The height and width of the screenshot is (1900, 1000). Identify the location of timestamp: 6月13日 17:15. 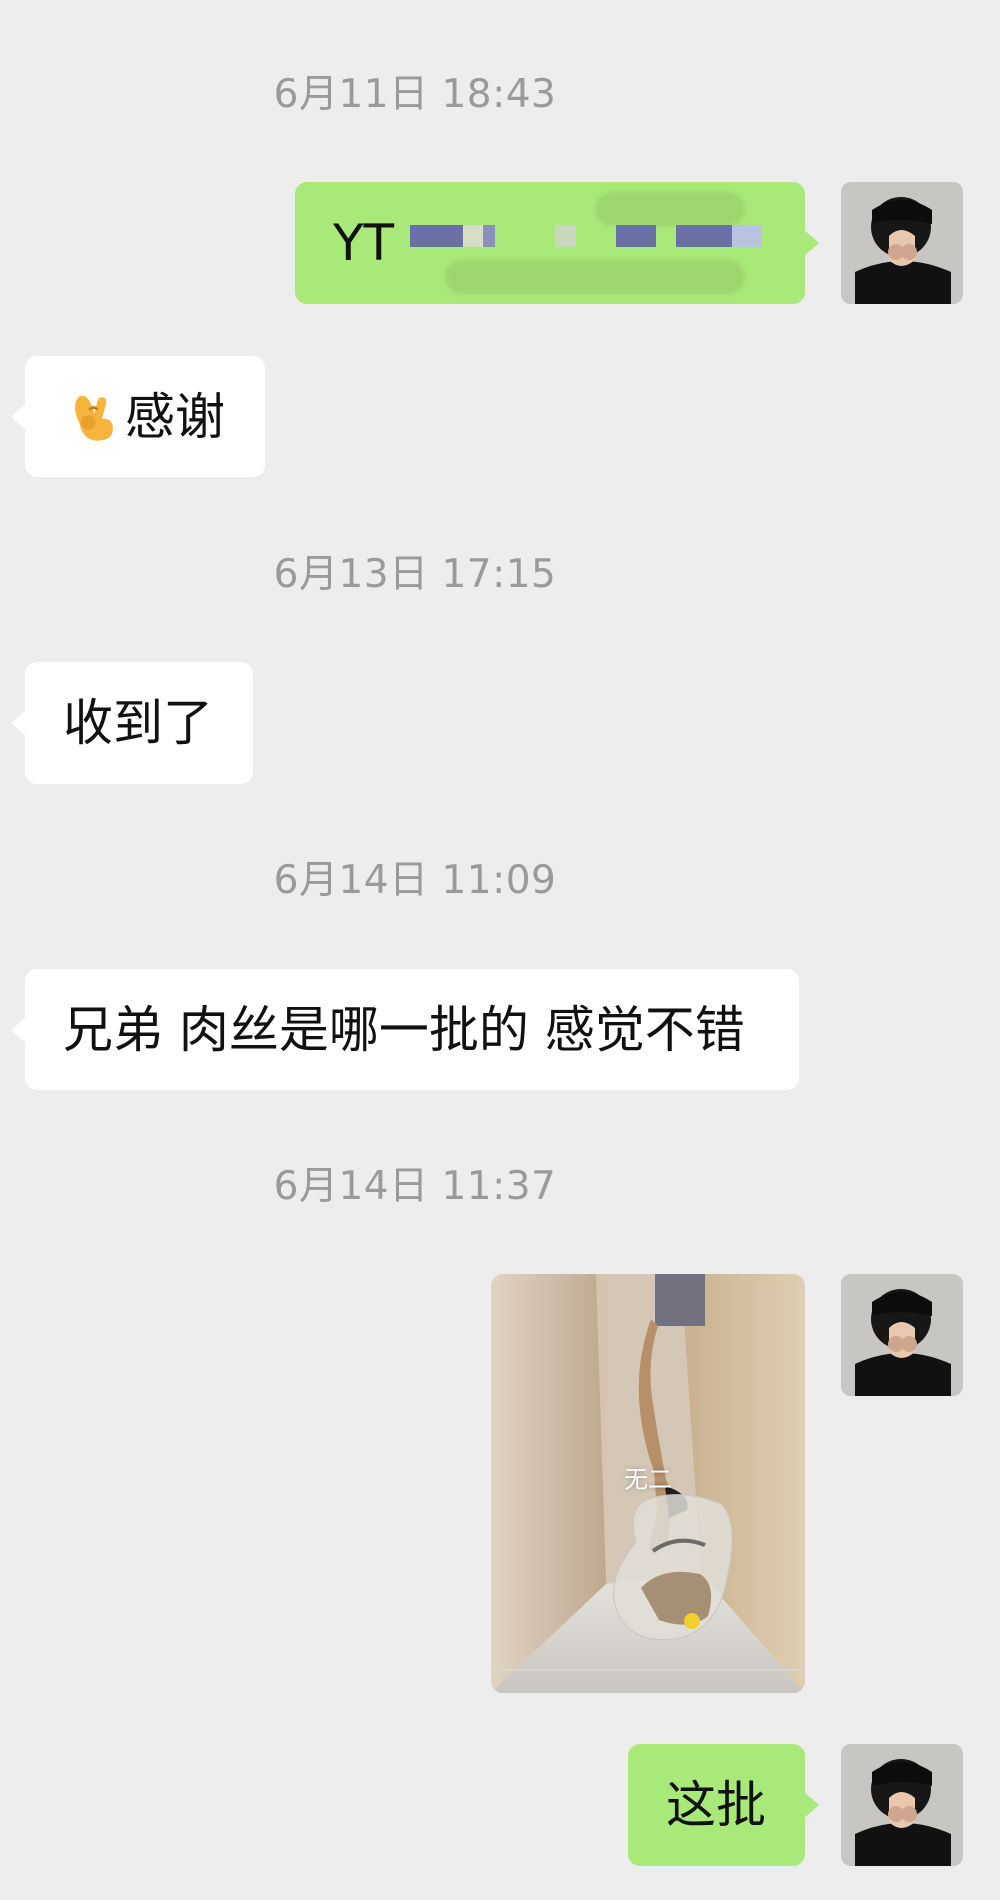
(415, 574).